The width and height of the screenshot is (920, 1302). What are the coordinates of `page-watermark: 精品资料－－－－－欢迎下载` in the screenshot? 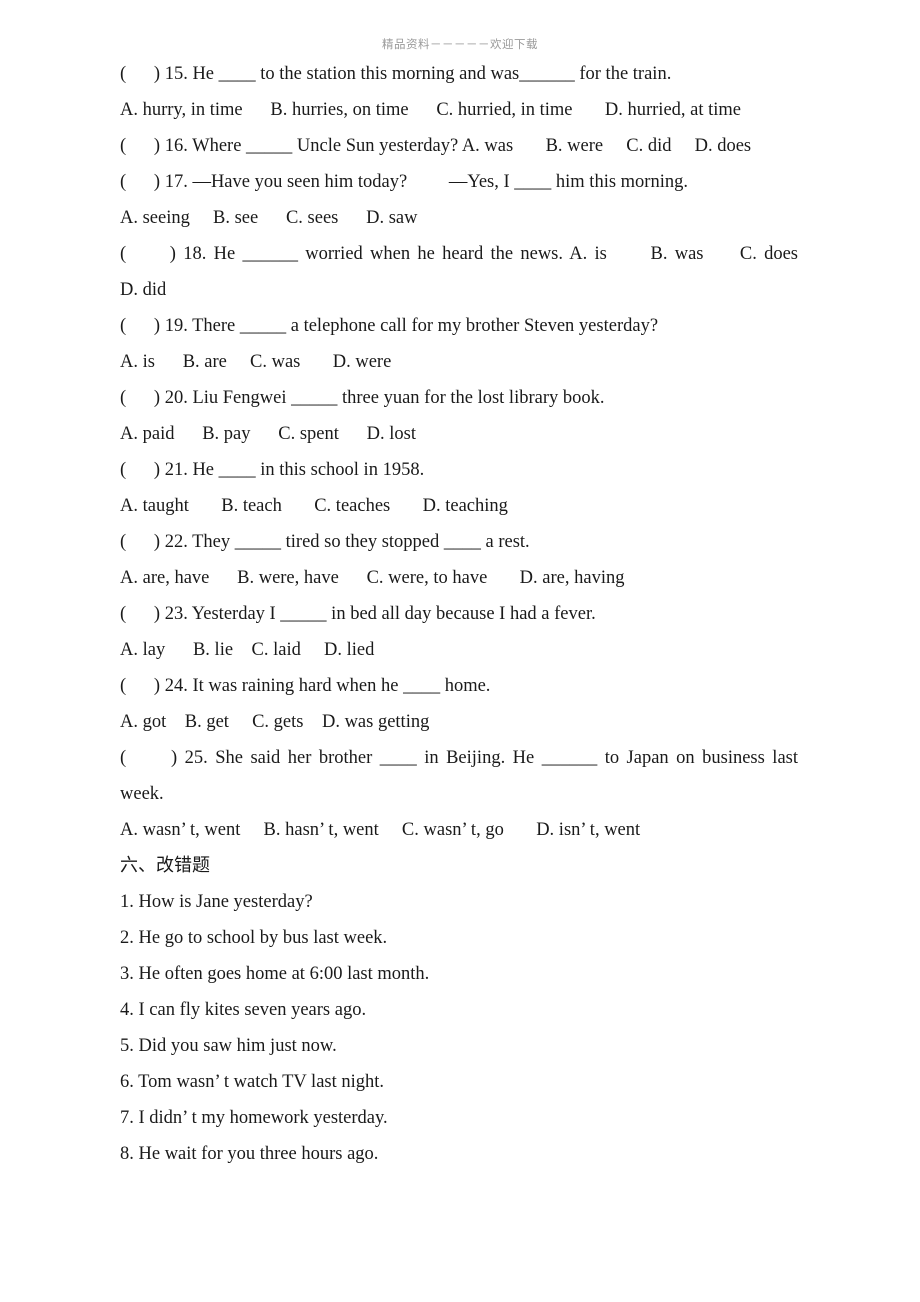 It's located at (460, 44).